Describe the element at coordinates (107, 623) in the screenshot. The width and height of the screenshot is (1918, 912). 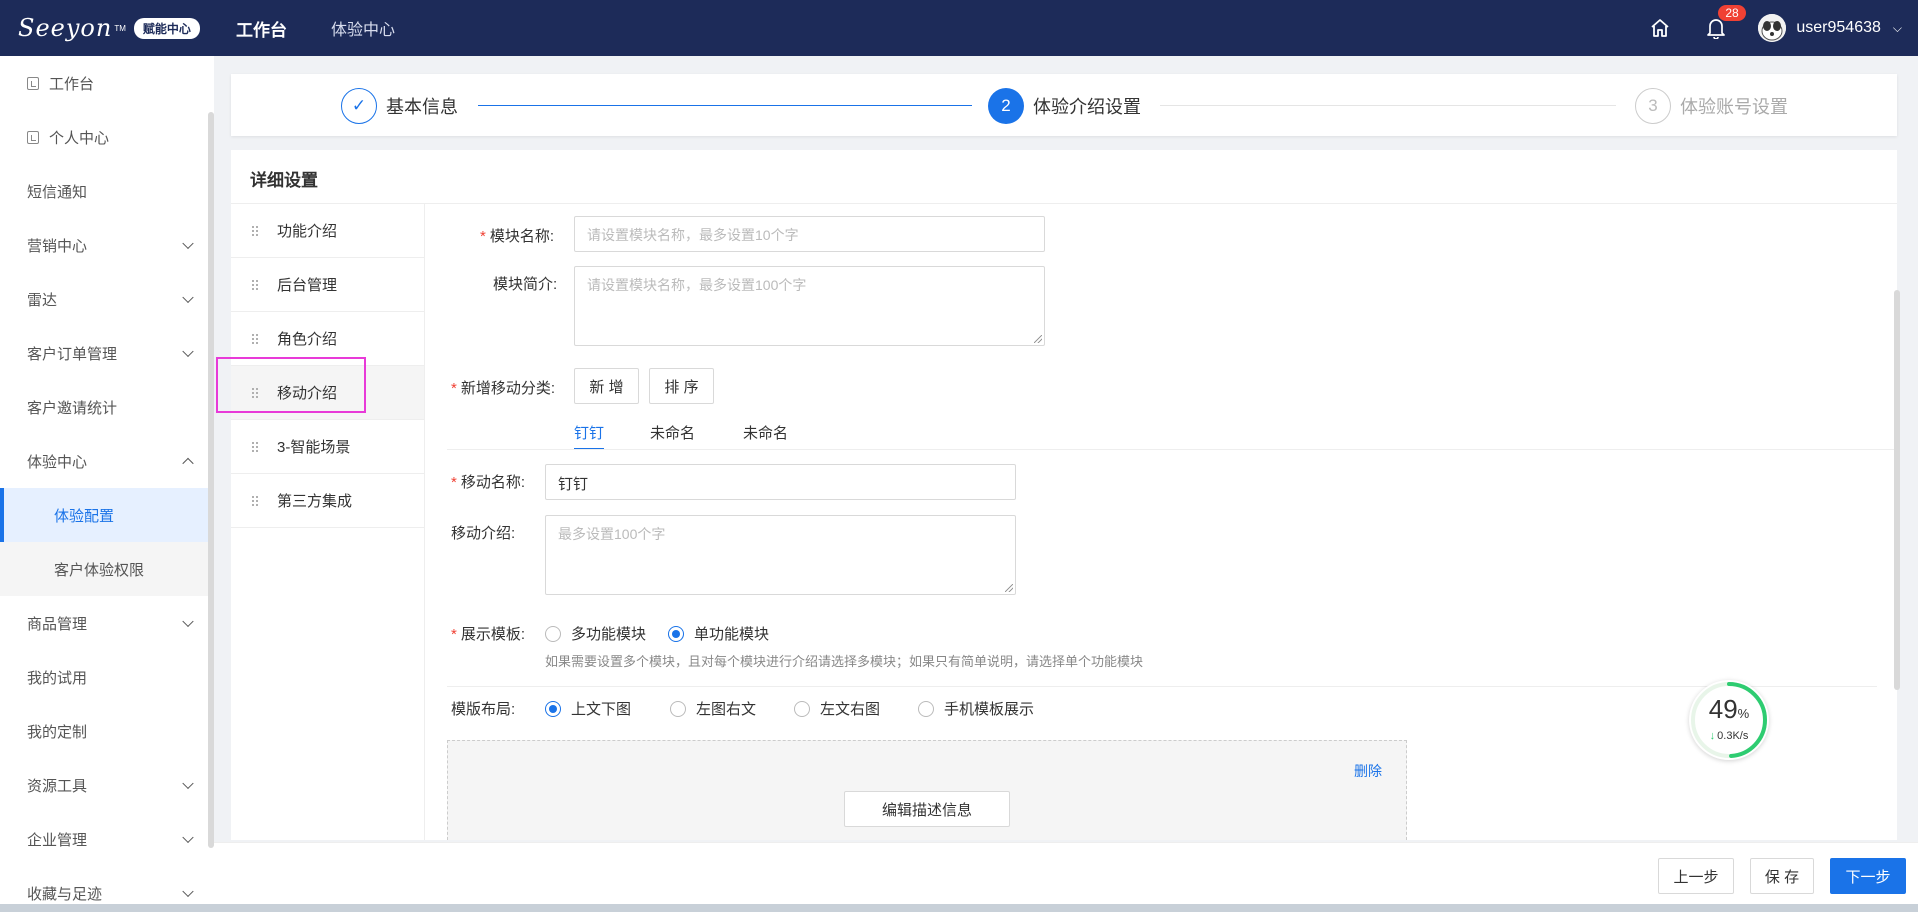
I see `sidebar-item-products: 商品管理` at that location.